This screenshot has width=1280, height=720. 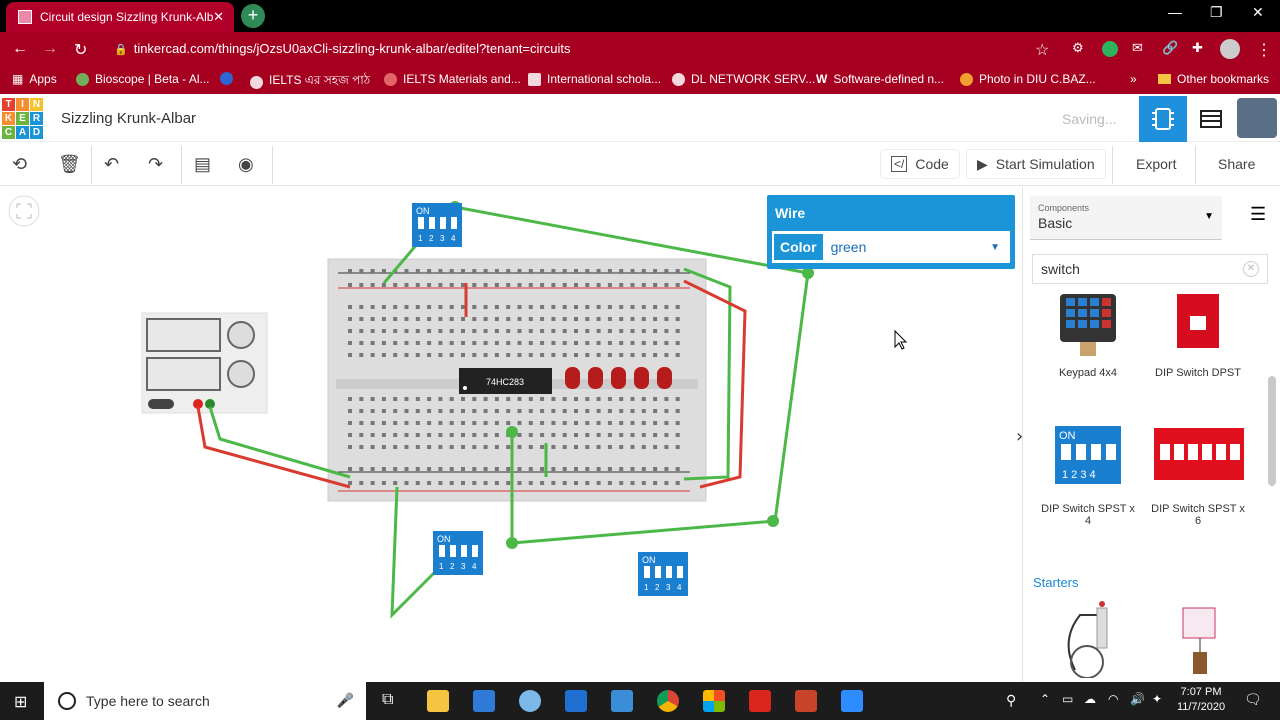 I want to click on component-dip-dpst: DIP Switch DPST, so click(x=1198, y=336).